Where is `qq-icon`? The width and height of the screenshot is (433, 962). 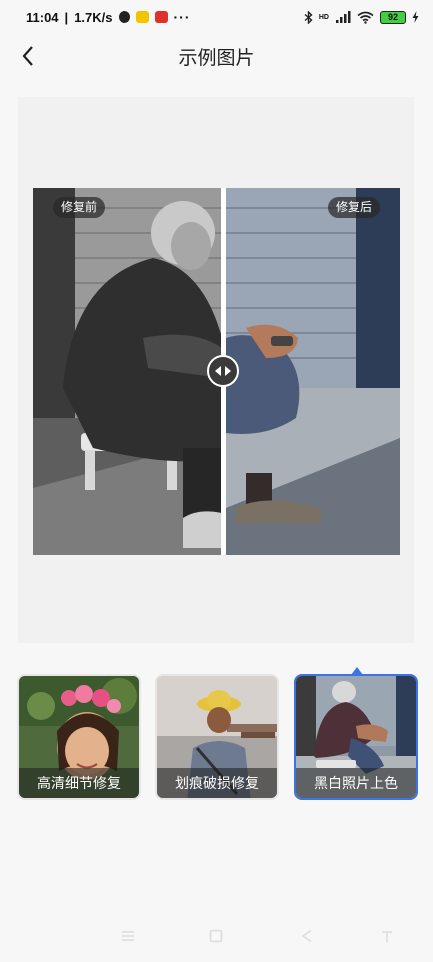
qq-icon is located at coordinates (124, 17).